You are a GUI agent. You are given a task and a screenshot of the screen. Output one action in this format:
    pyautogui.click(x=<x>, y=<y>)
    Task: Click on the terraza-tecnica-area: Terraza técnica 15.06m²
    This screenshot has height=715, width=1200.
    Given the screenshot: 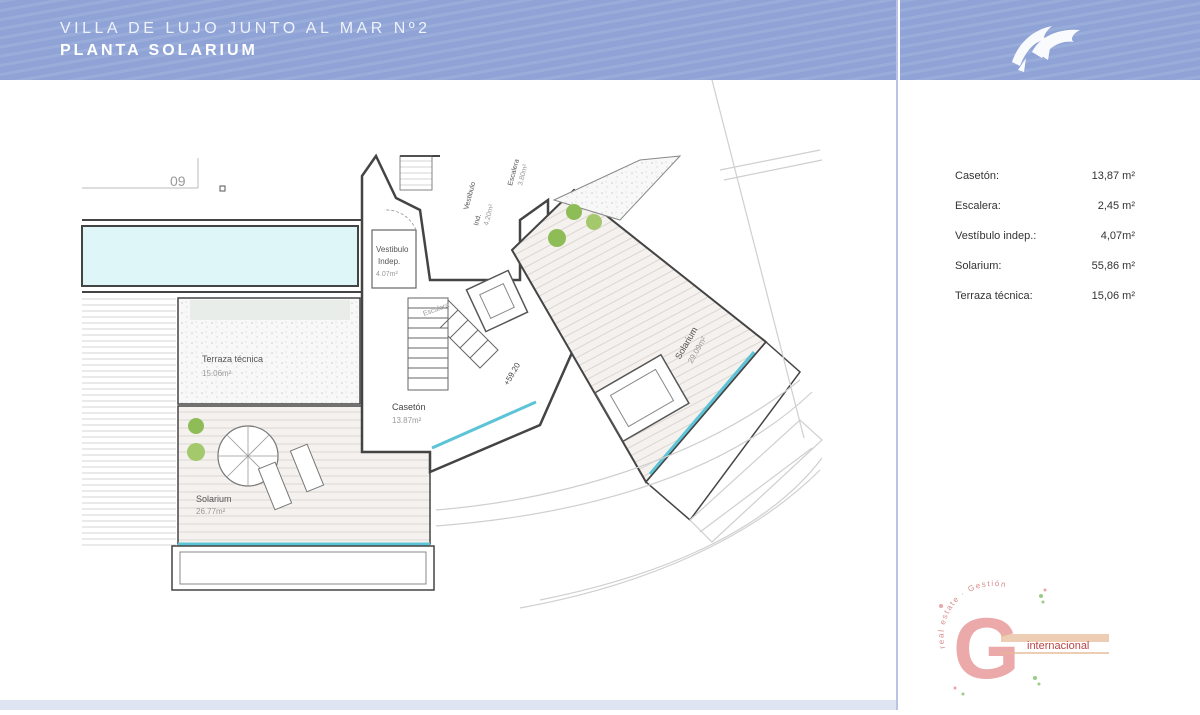 What is the action you would take?
    pyautogui.click(x=269, y=351)
    